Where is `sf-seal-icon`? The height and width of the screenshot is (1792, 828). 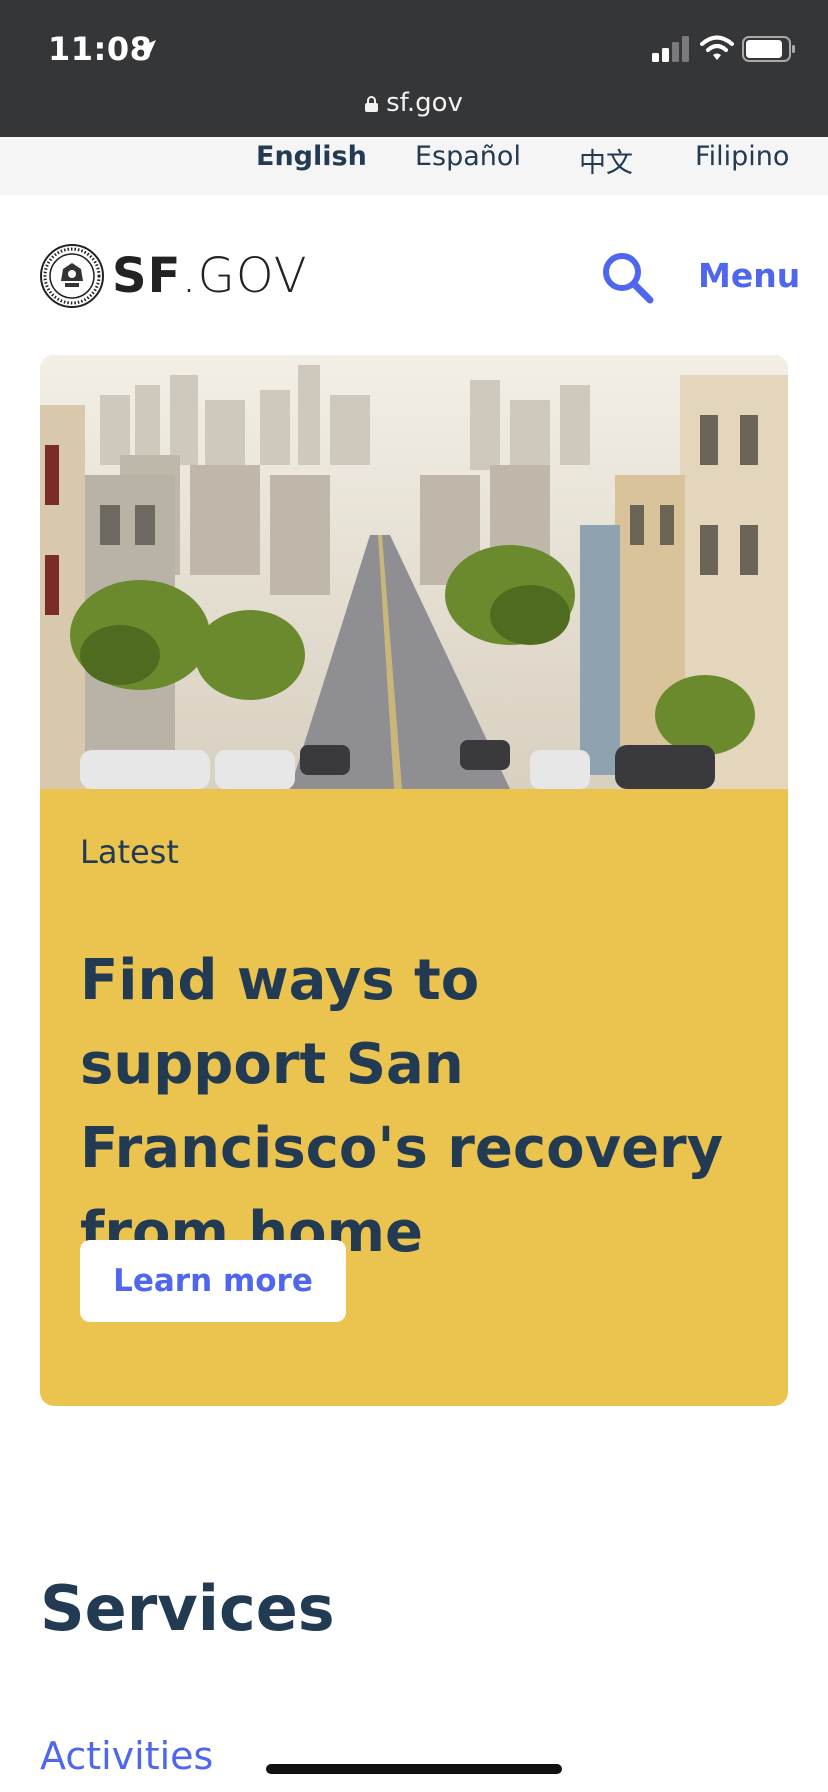 sf-seal-icon is located at coordinates (72, 276).